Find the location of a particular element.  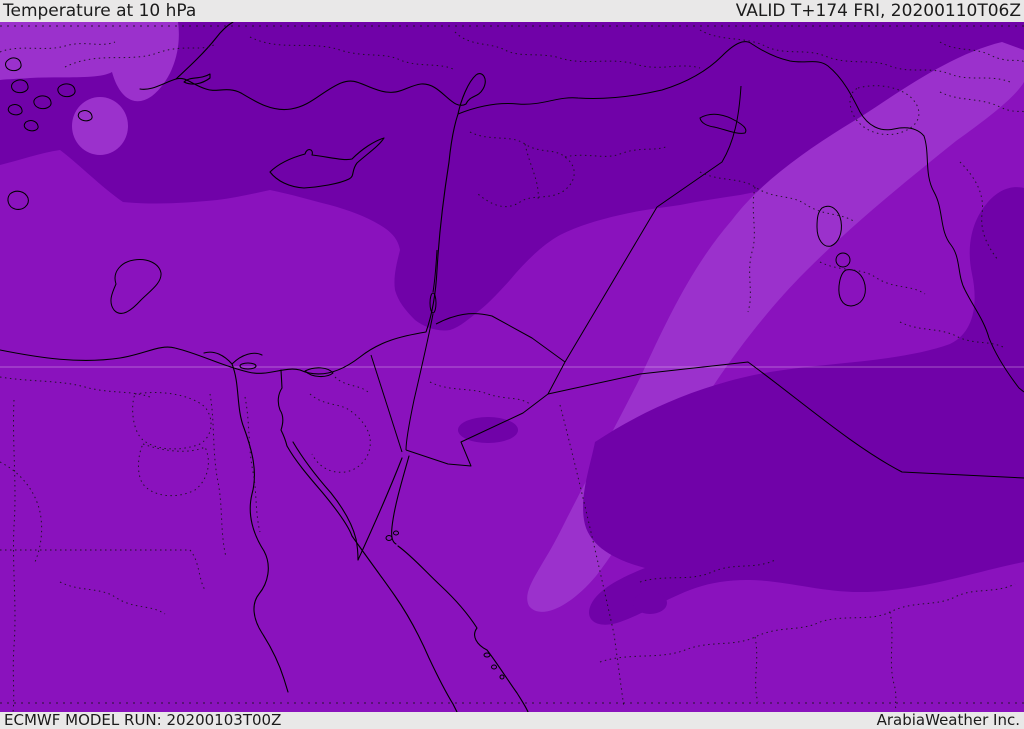

credit-label: ArabiaWeather Inc. is located at coordinates (948, 720).